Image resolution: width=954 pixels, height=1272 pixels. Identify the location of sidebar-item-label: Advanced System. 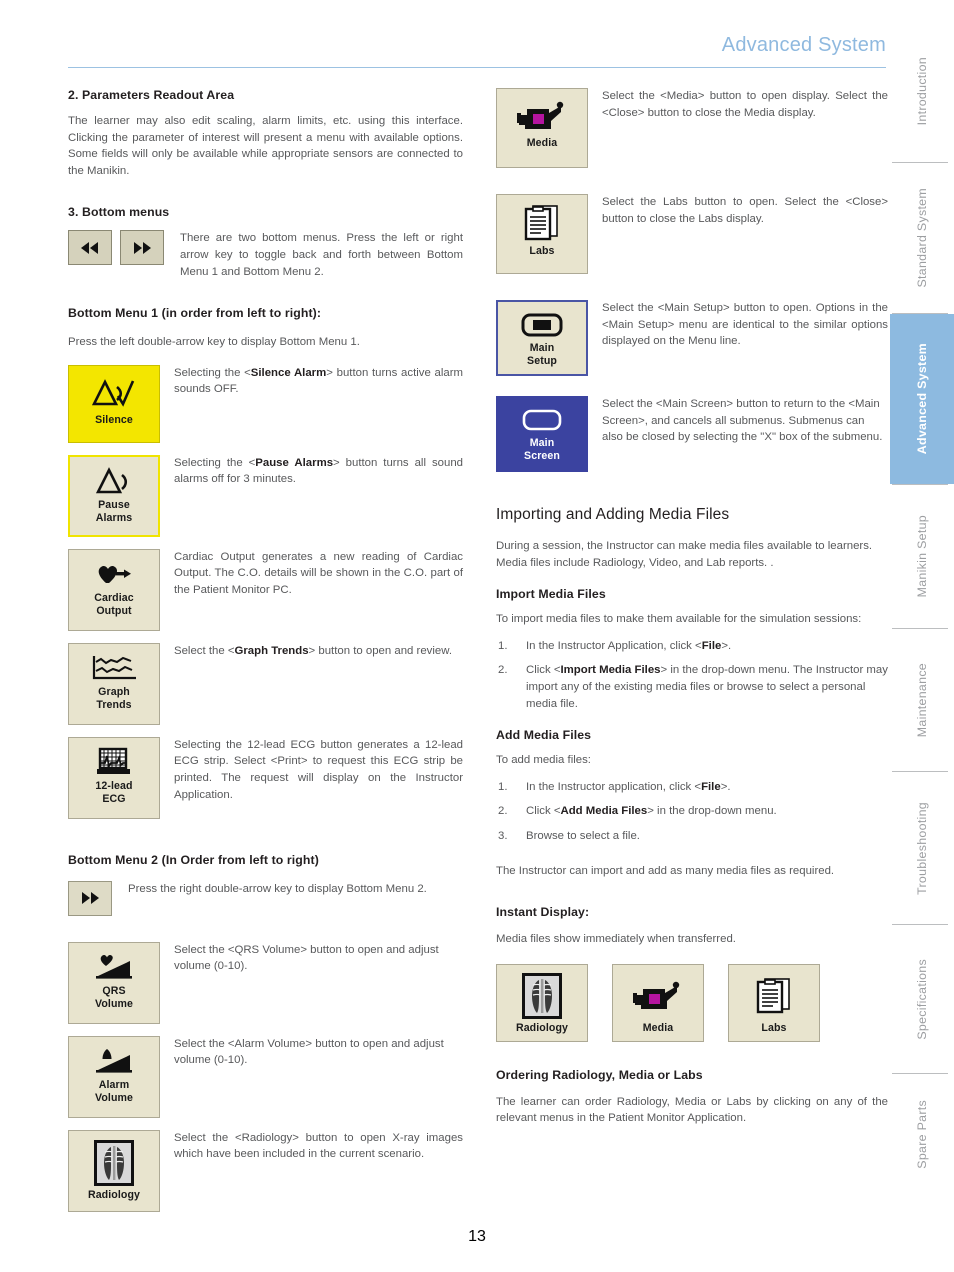
(922, 399).